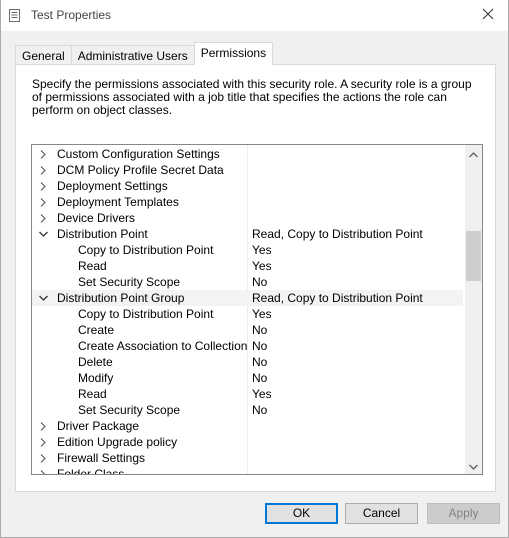 This screenshot has width=509, height=538. I want to click on tree-row-name: Driver Package, so click(98, 426).